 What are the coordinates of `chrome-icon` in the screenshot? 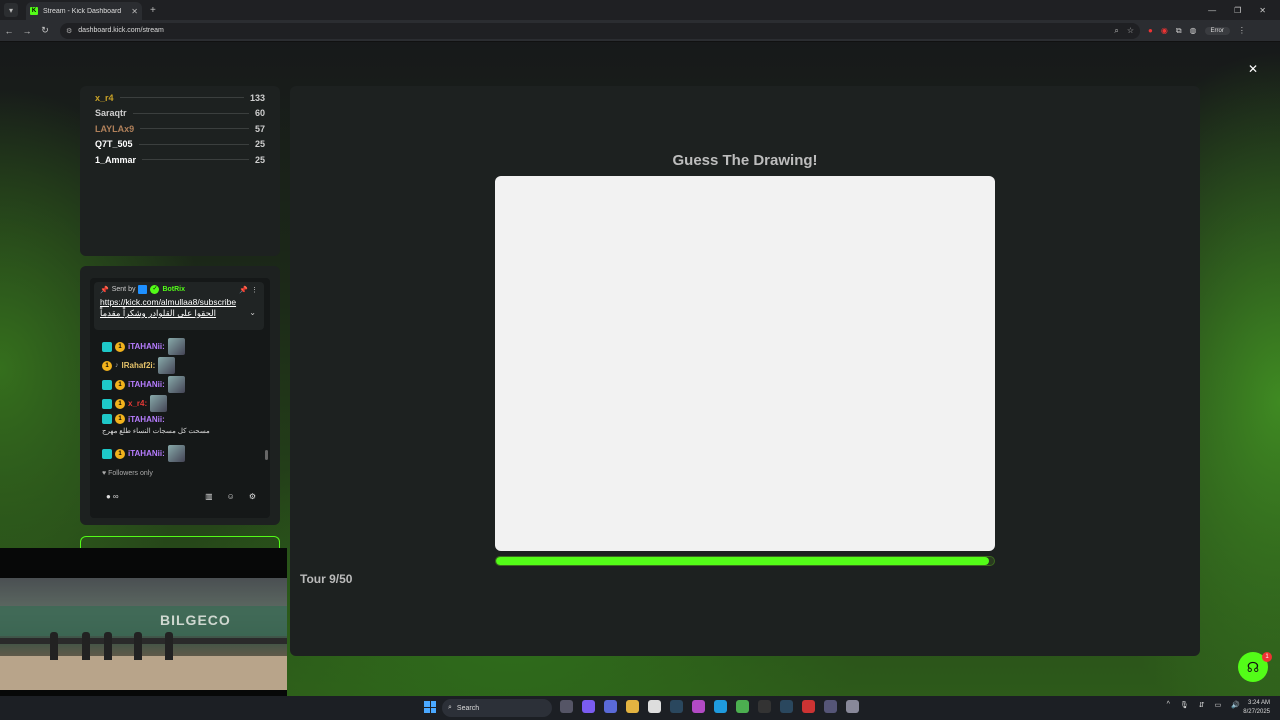 It's located at (742, 706).